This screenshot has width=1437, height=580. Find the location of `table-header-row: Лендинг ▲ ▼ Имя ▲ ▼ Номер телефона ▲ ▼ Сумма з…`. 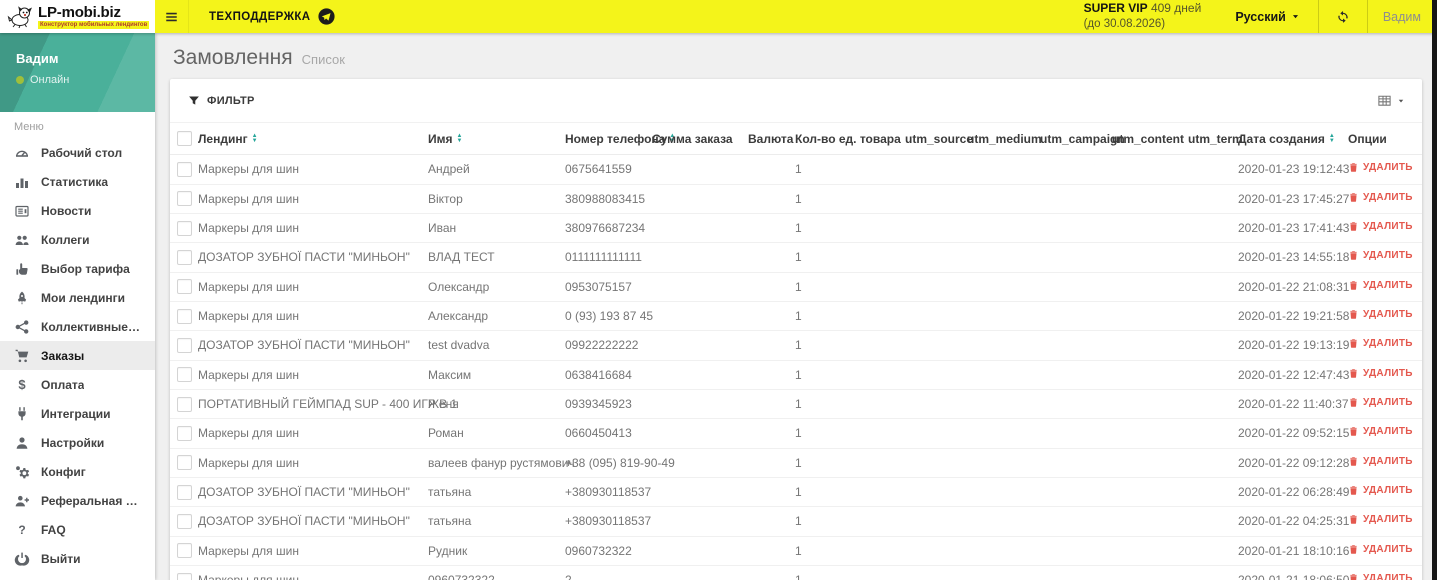

table-header-row: Лендинг ▲ ▼ Имя ▲ ▼ Номер телефона ▲ ▼ Сумма з… is located at coordinates (796, 139).